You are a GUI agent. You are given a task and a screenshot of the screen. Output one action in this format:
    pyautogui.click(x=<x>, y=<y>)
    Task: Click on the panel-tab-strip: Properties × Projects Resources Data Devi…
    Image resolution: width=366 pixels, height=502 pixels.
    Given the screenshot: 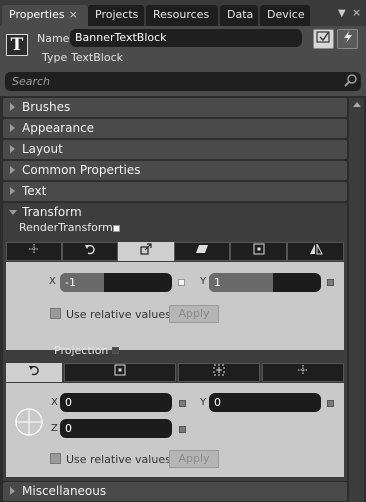 What is the action you would take?
    pyautogui.click(x=183, y=13)
    